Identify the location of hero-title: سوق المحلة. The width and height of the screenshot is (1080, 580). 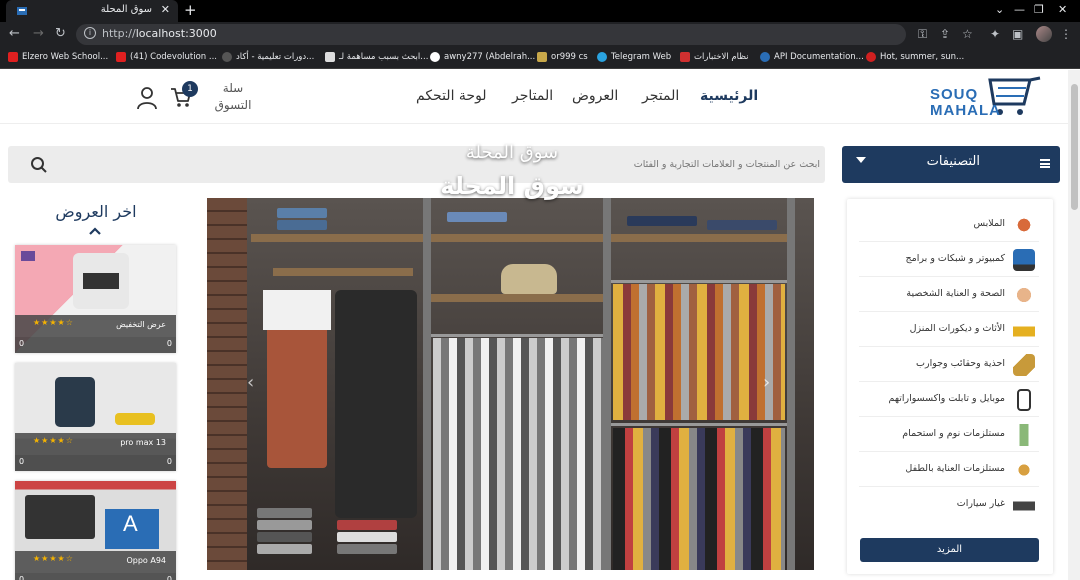
(512, 186).